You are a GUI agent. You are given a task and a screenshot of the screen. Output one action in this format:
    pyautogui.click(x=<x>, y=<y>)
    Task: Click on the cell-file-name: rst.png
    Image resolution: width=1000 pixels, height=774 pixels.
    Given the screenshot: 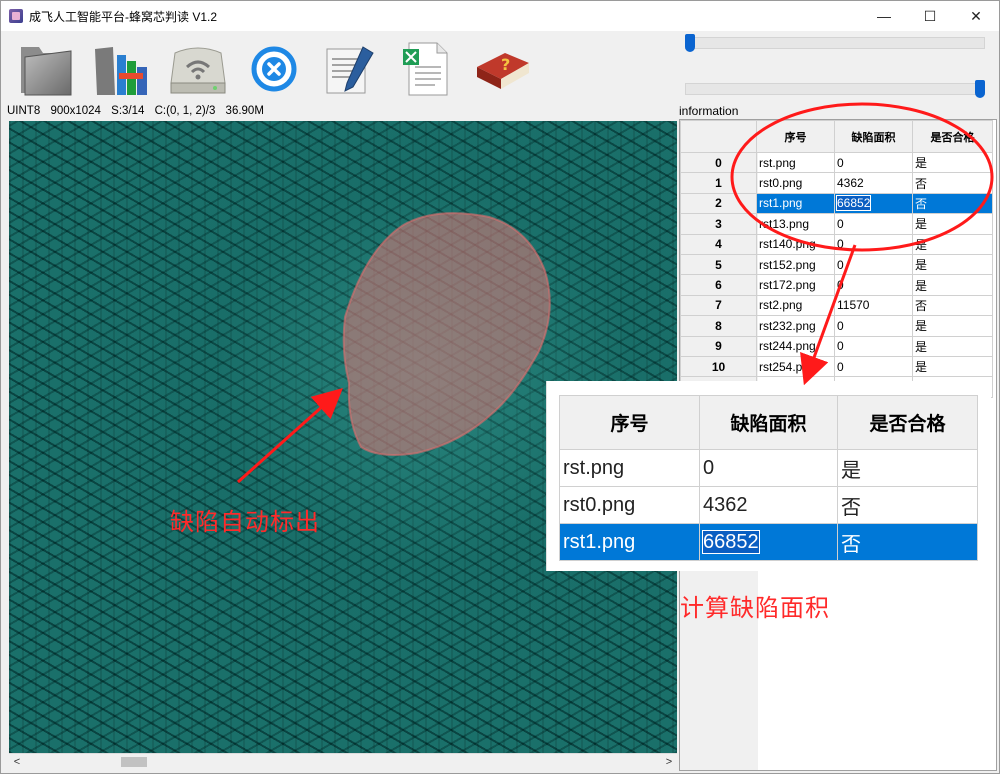 What is the action you would take?
    pyautogui.click(x=795, y=162)
    